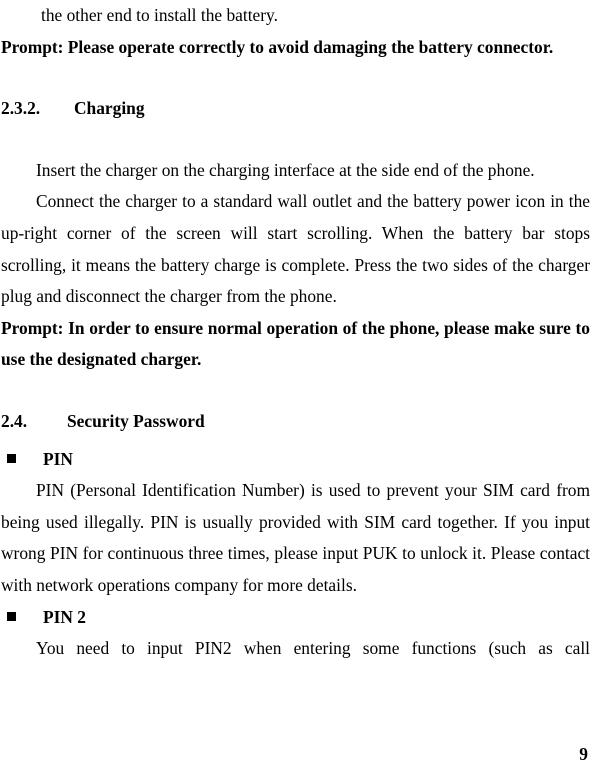 The image size is (592, 768). What do you see at coordinates (295, 140) in the screenshot?
I see `heading-spacer` at bounding box center [295, 140].